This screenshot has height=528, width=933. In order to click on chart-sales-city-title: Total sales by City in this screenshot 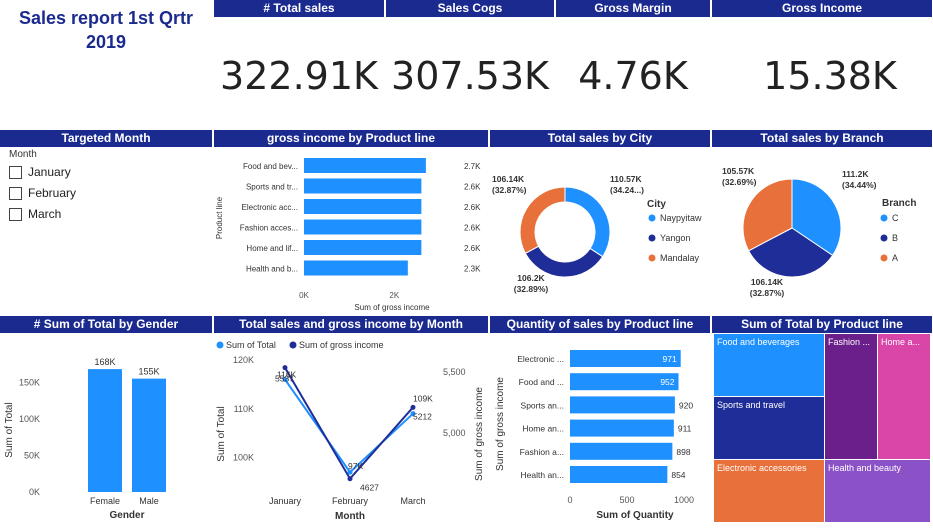, I will do `click(600, 138)`.